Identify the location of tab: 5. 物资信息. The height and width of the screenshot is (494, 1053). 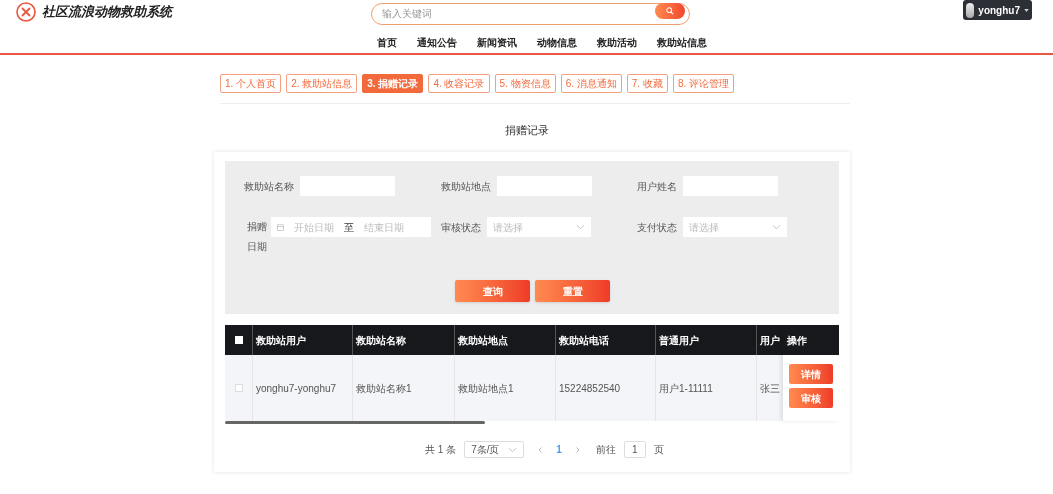
(525, 83).